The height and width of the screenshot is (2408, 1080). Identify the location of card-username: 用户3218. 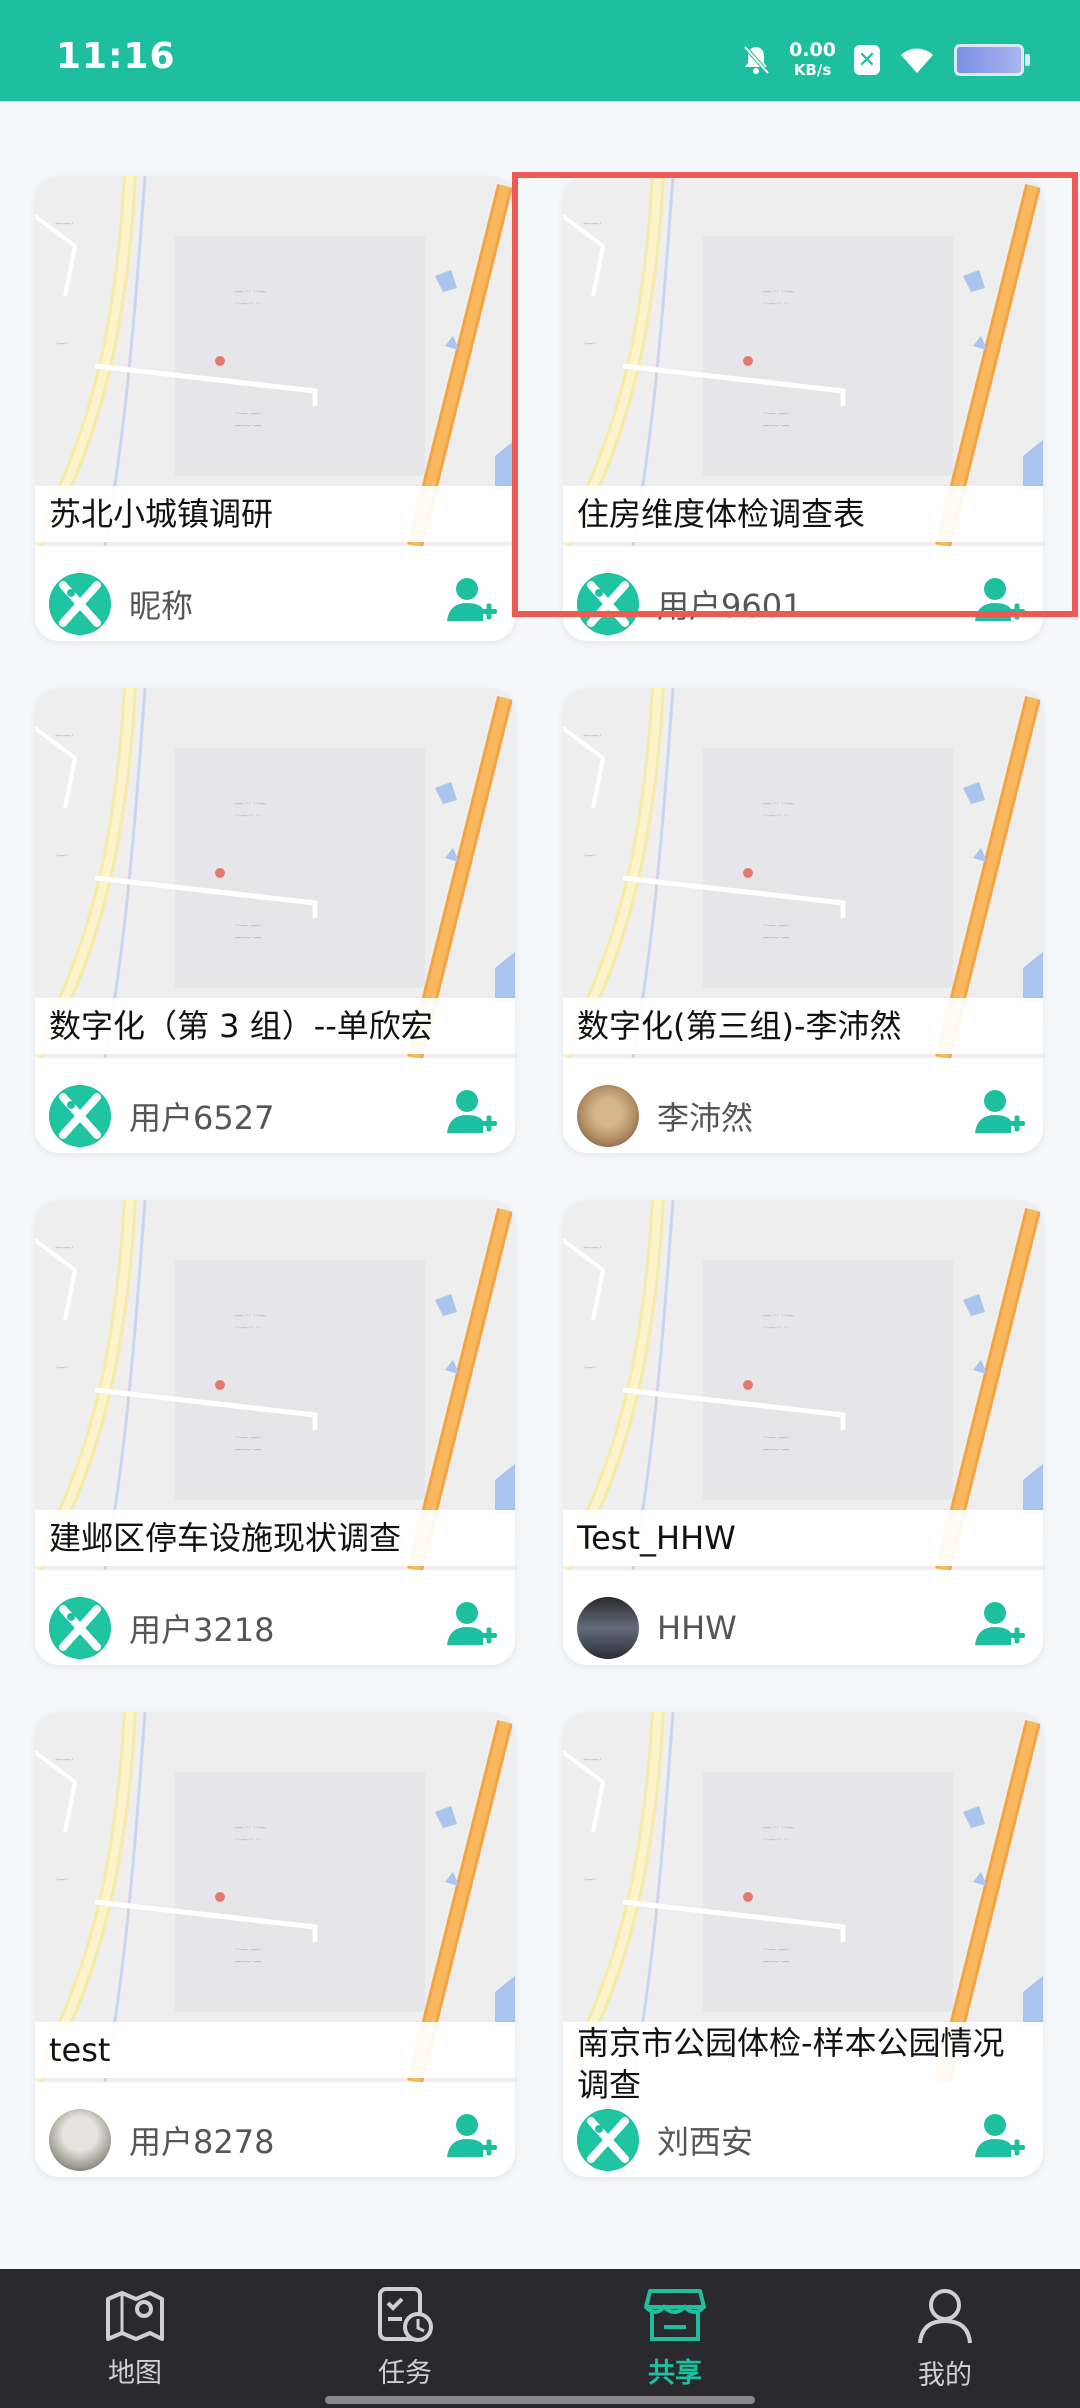
(202, 1629).